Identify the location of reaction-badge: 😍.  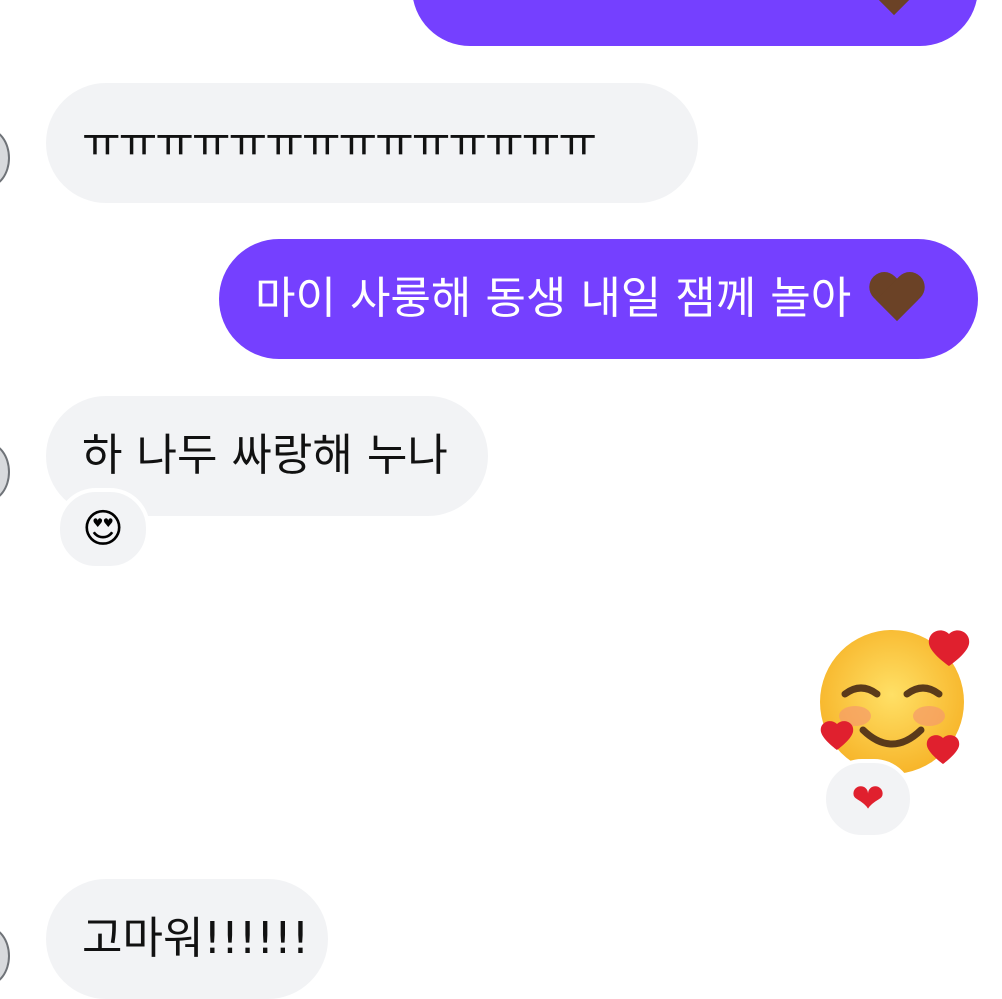
(103, 529).